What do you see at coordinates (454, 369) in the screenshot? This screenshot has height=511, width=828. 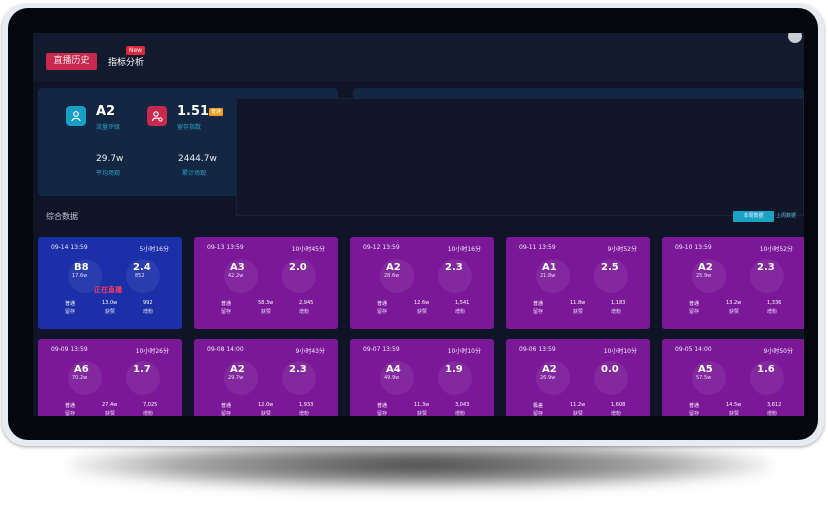 I see `card-score: 1.9` at bounding box center [454, 369].